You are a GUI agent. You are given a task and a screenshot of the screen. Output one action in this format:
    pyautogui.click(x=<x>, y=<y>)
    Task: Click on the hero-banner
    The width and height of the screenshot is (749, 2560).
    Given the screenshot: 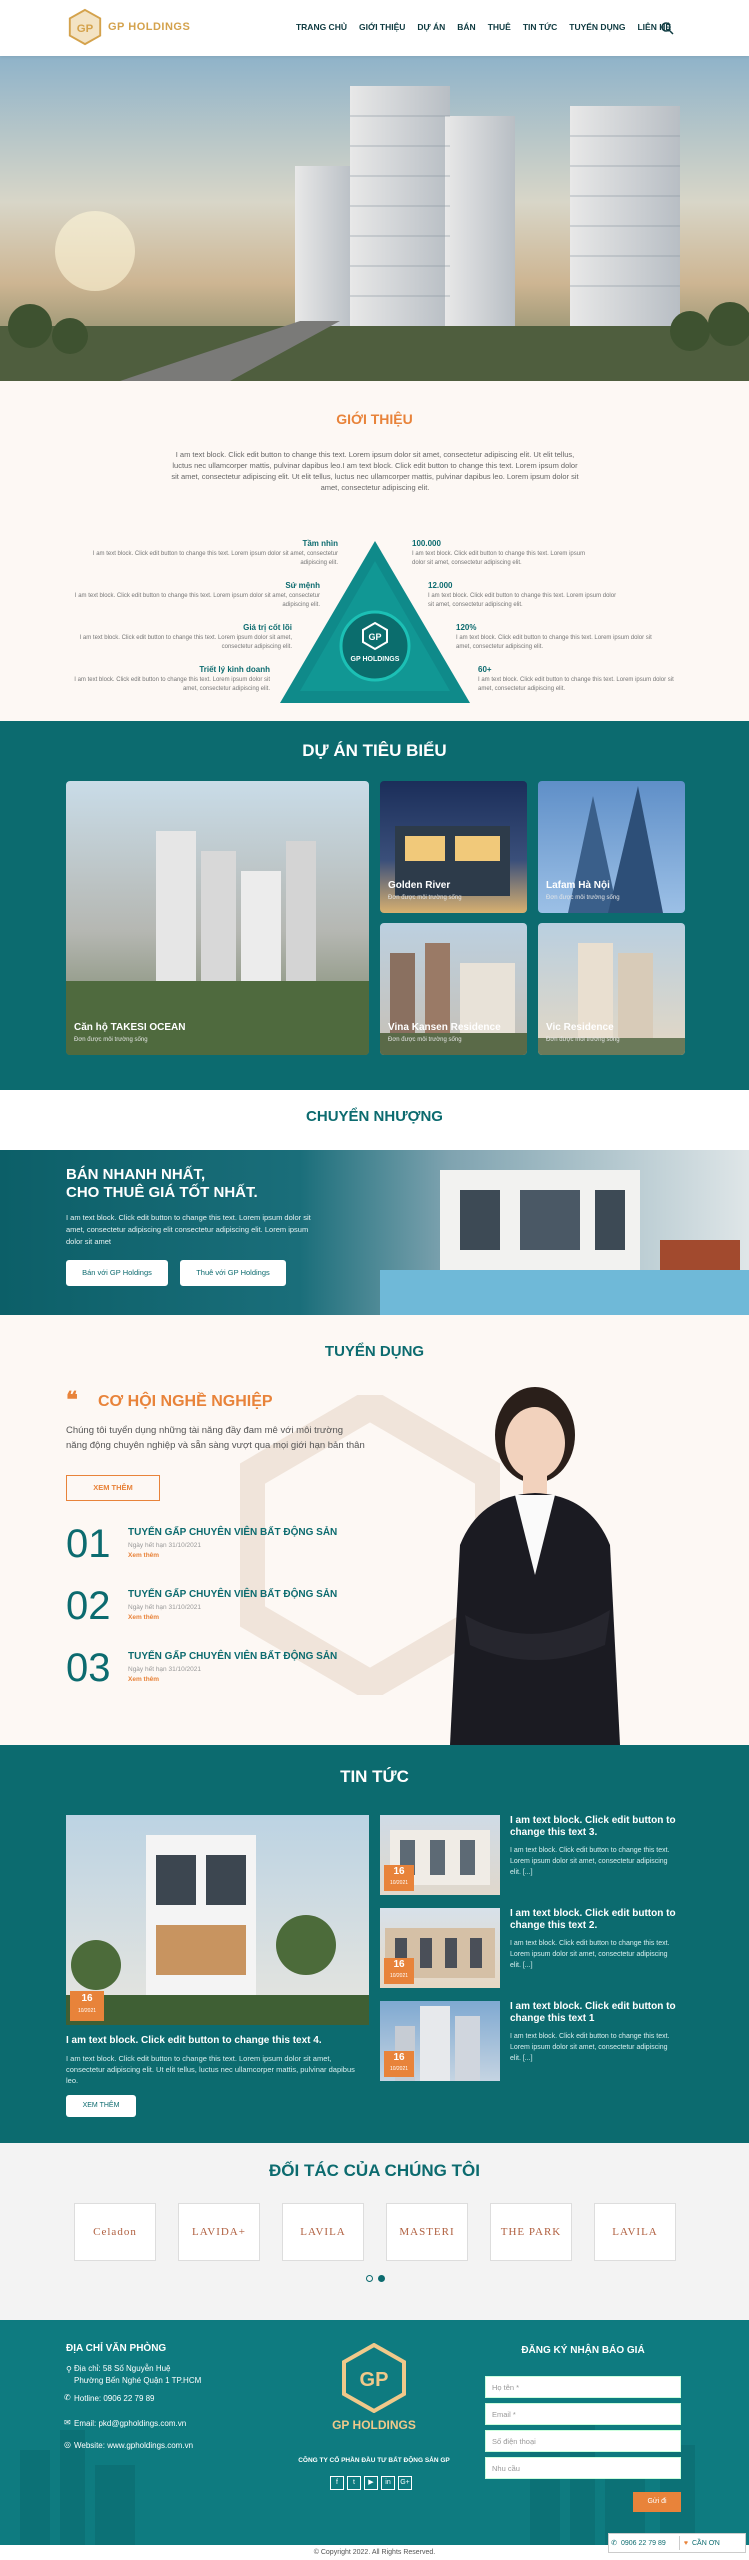 What is the action you would take?
    pyautogui.click(x=374, y=218)
    